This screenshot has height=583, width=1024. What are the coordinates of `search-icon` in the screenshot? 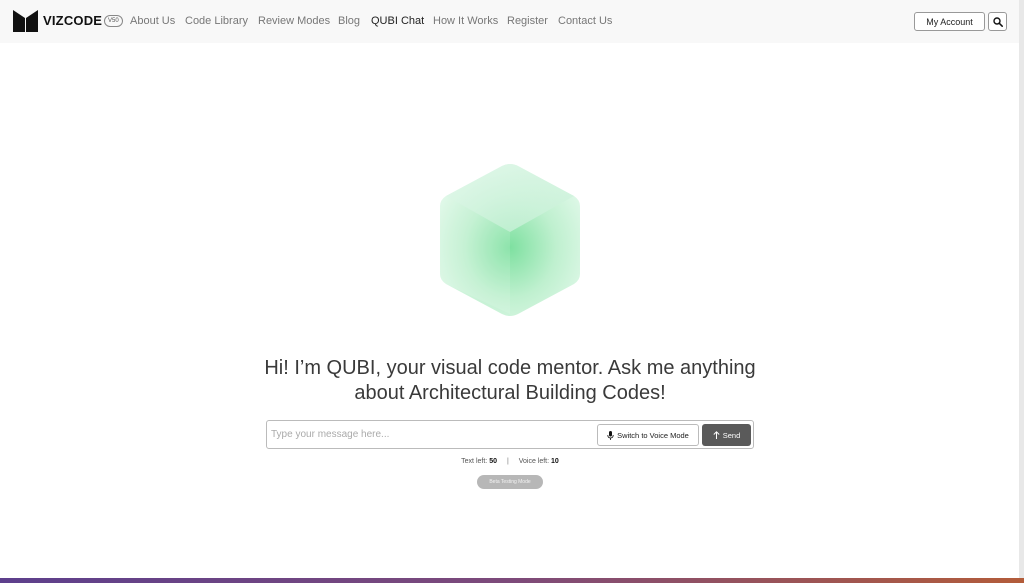 It's located at (997, 21).